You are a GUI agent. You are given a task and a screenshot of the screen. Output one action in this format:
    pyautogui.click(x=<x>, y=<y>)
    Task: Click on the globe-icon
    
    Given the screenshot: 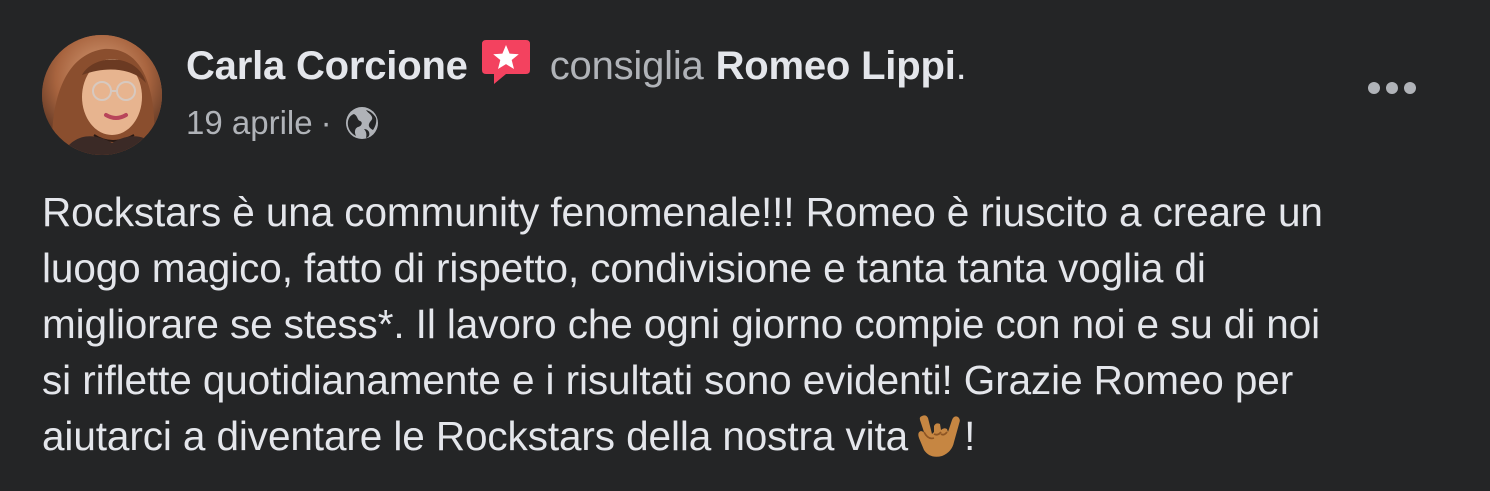 What is the action you would take?
    pyautogui.click(x=362, y=123)
    